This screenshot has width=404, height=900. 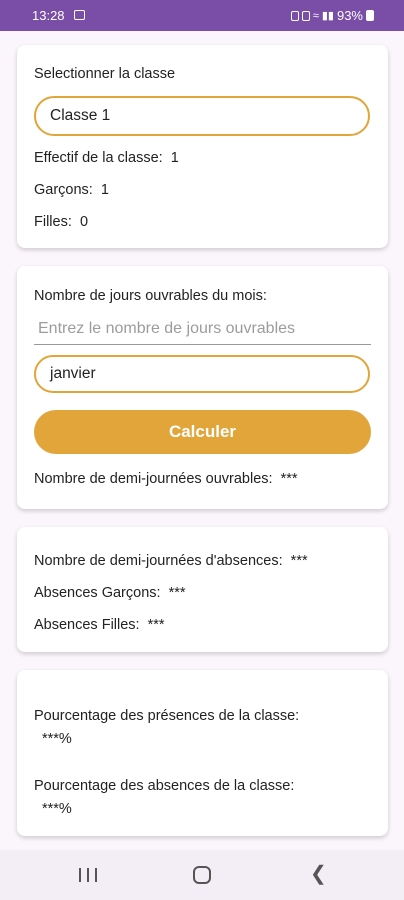 What do you see at coordinates (79, 15) in the screenshot?
I see `gallery-notification-icon` at bounding box center [79, 15].